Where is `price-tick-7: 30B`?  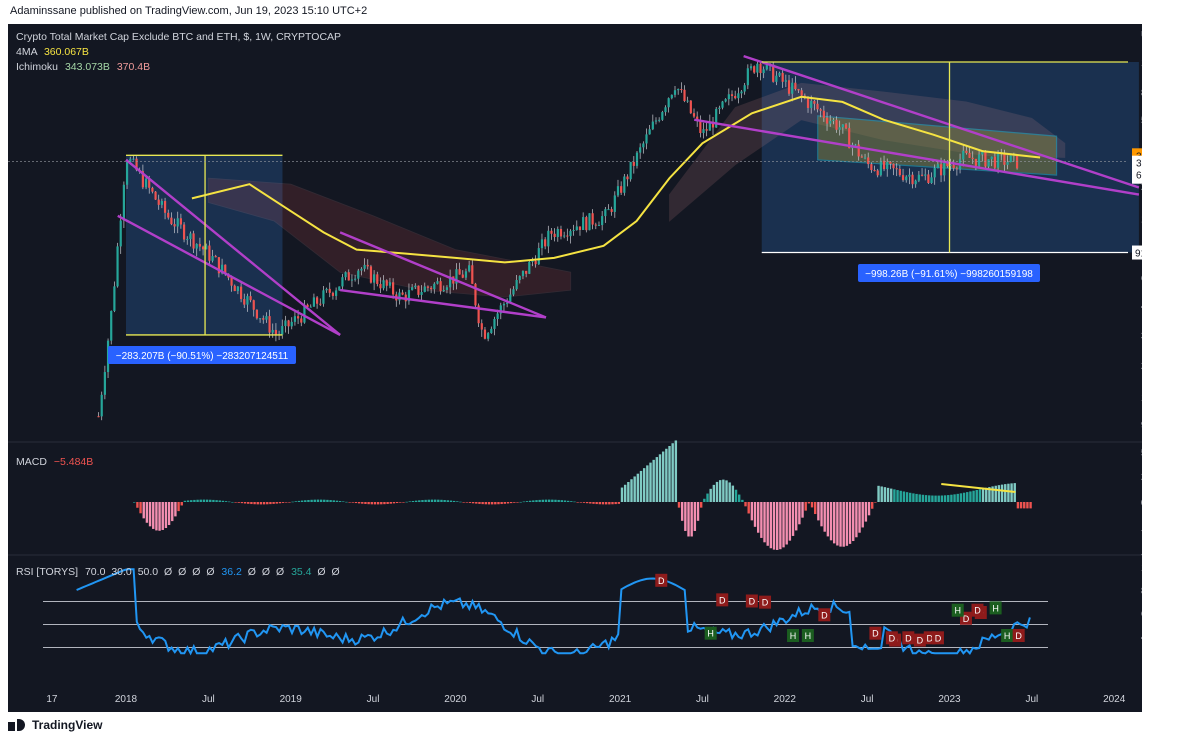 price-tick-7: 30B is located at coordinates (1141, 336).